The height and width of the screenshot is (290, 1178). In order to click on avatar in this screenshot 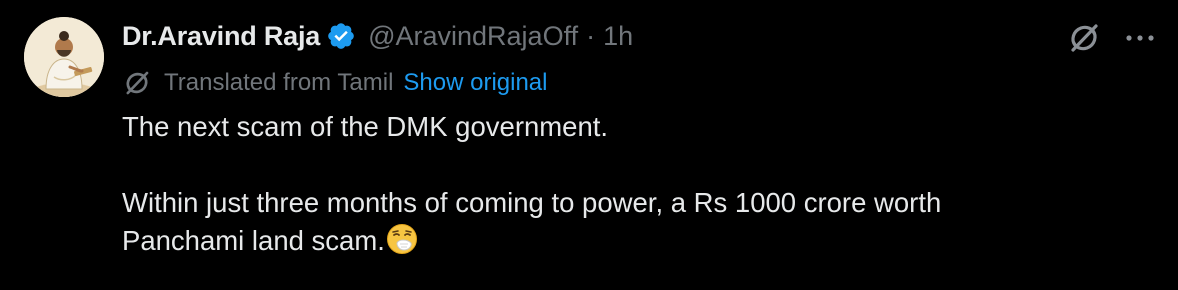, I will do `click(64, 57)`.